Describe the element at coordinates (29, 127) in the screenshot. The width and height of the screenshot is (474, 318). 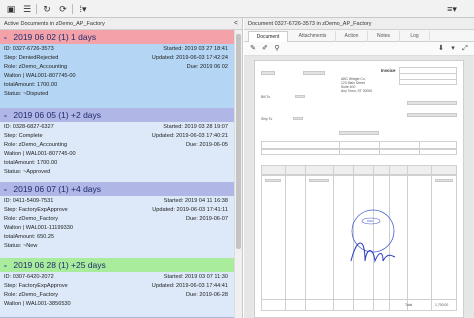
I see `doc-id: ID: 0328-6827-6327` at that location.